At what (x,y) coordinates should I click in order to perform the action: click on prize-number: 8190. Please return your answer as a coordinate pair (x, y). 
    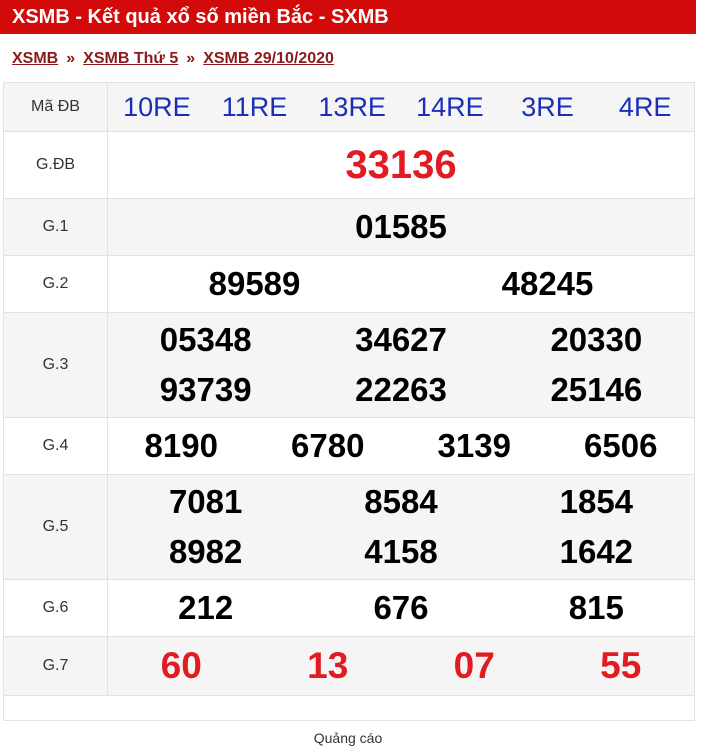
    Looking at the image, I should click on (181, 445).